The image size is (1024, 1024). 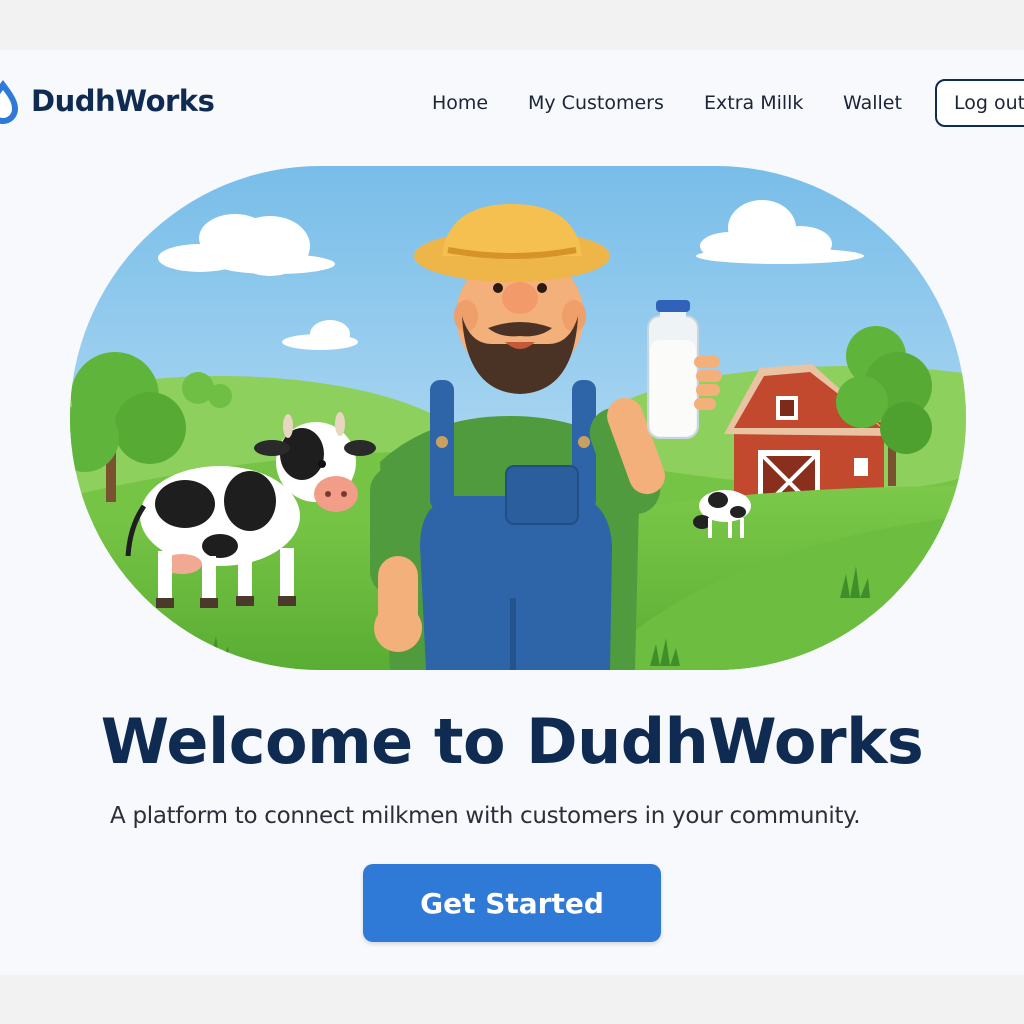 I want to click on brand-name: DudhWorks, so click(x=123, y=101).